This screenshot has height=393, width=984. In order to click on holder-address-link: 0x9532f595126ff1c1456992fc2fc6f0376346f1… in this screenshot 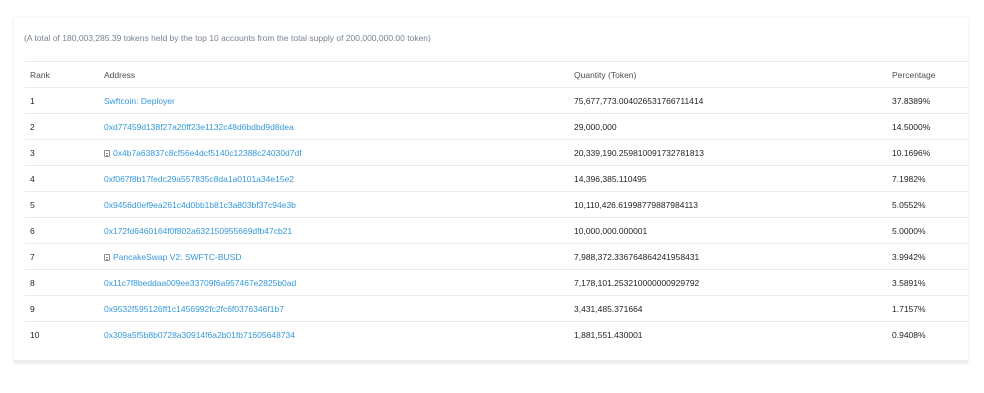, I will do `click(194, 309)`.